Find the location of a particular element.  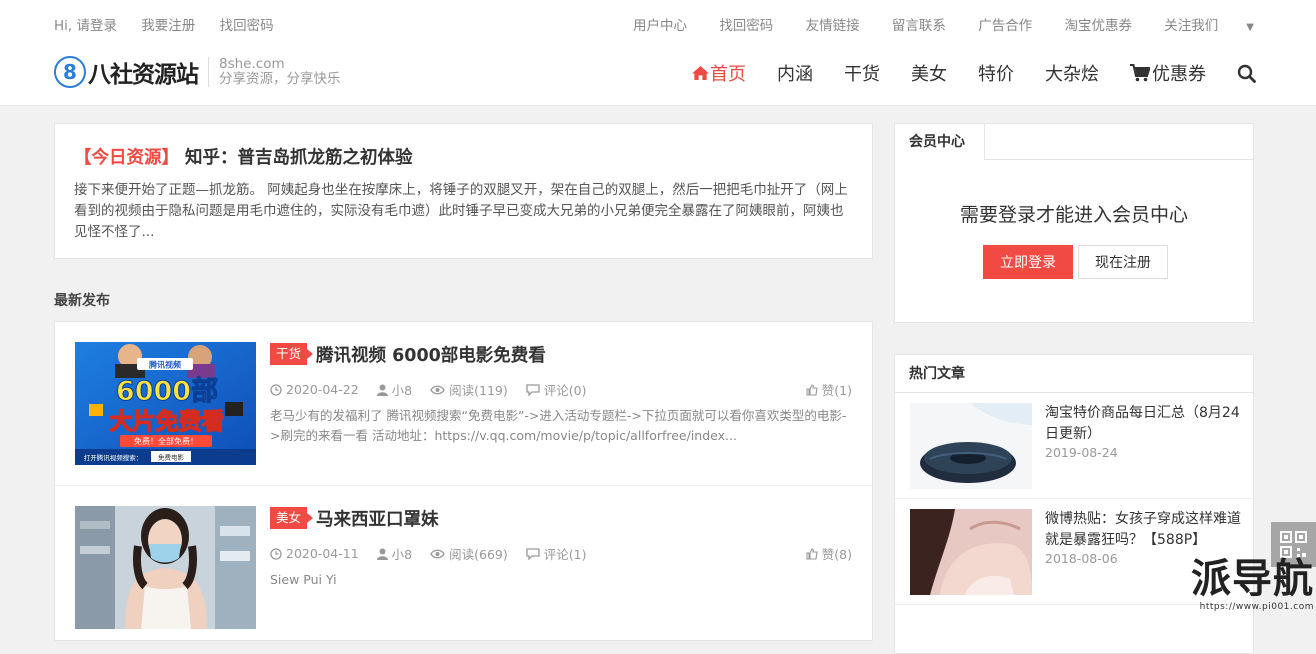

nav-ganhuo: 干货 is located at coordinates (862, 73).